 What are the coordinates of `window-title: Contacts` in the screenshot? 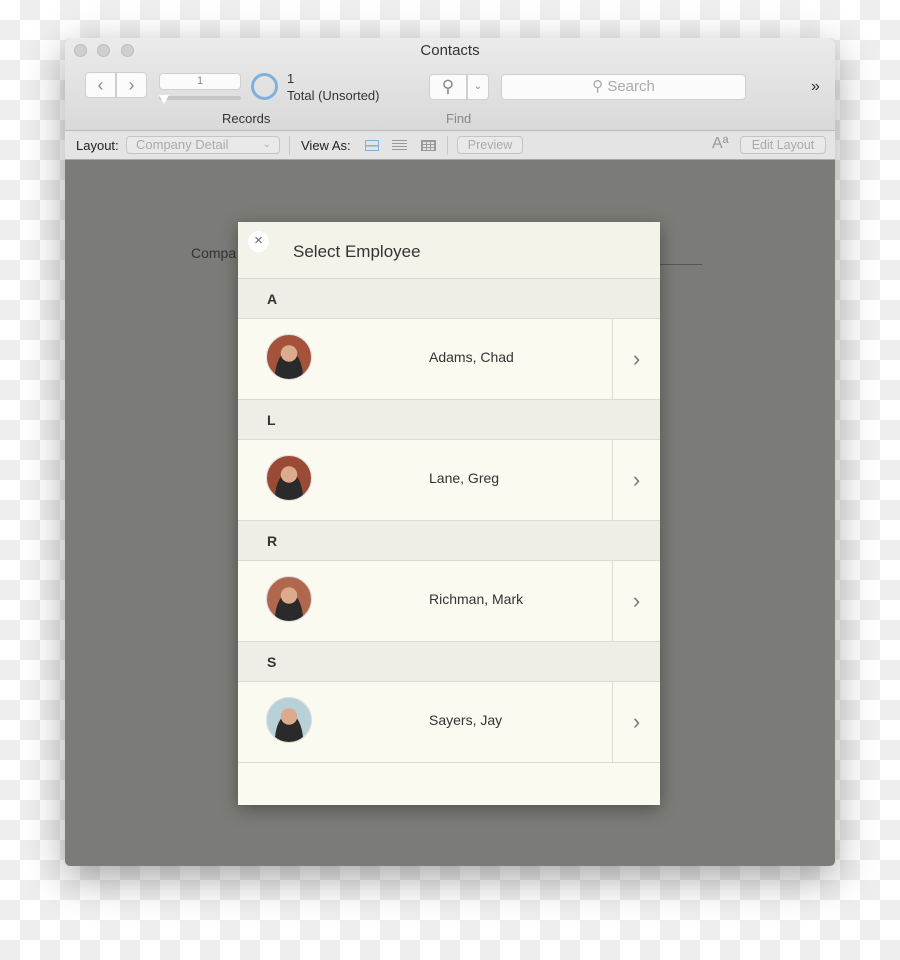 It's located at (450, 50).